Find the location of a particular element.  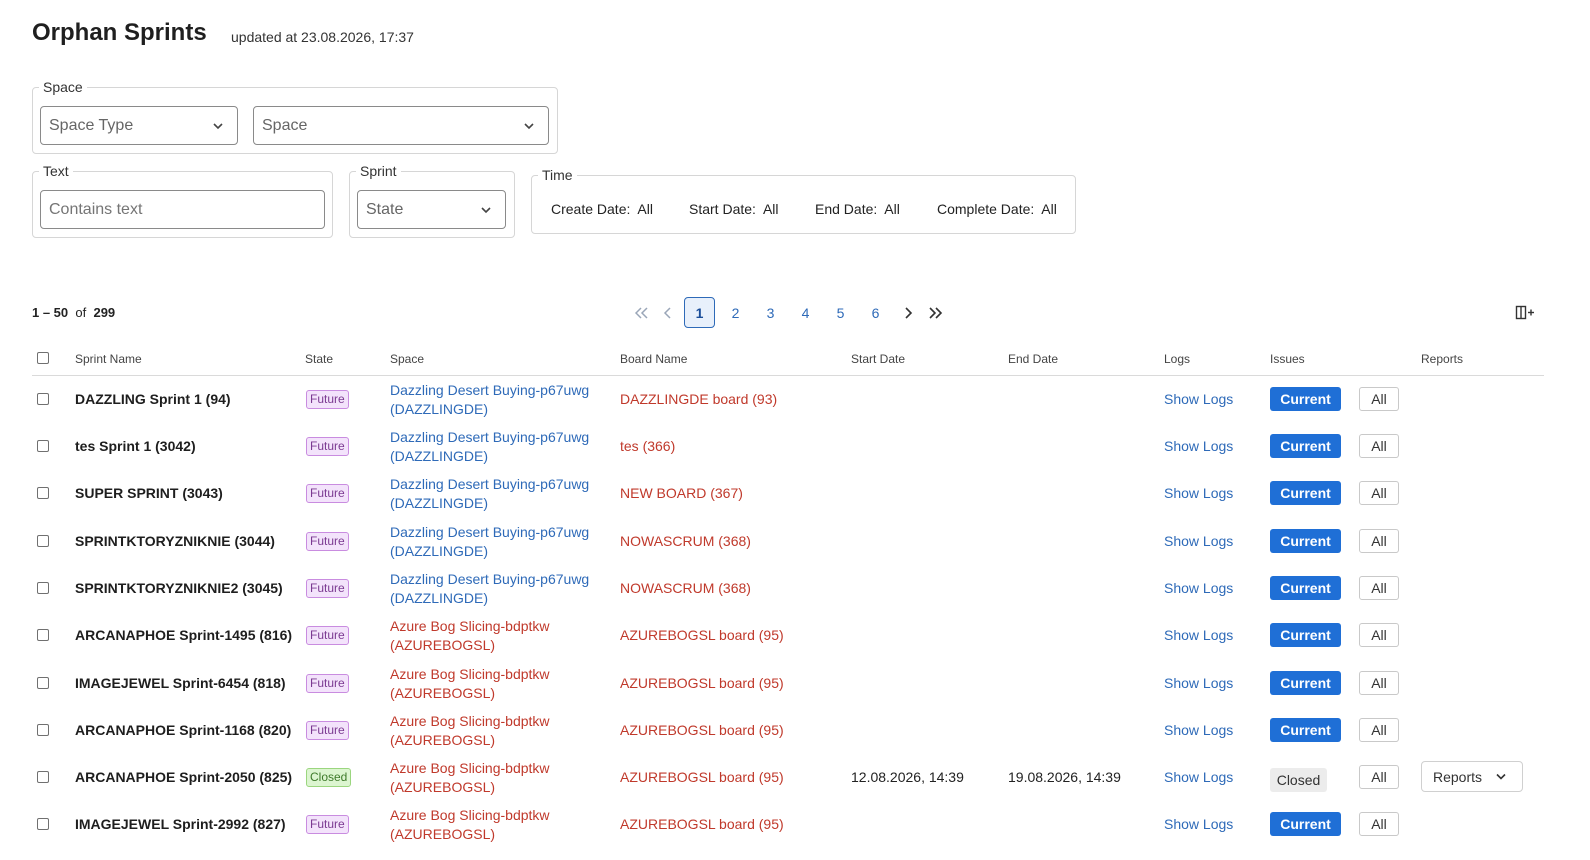

board-name-link: tes (366) is located at coordinates (647, 446).